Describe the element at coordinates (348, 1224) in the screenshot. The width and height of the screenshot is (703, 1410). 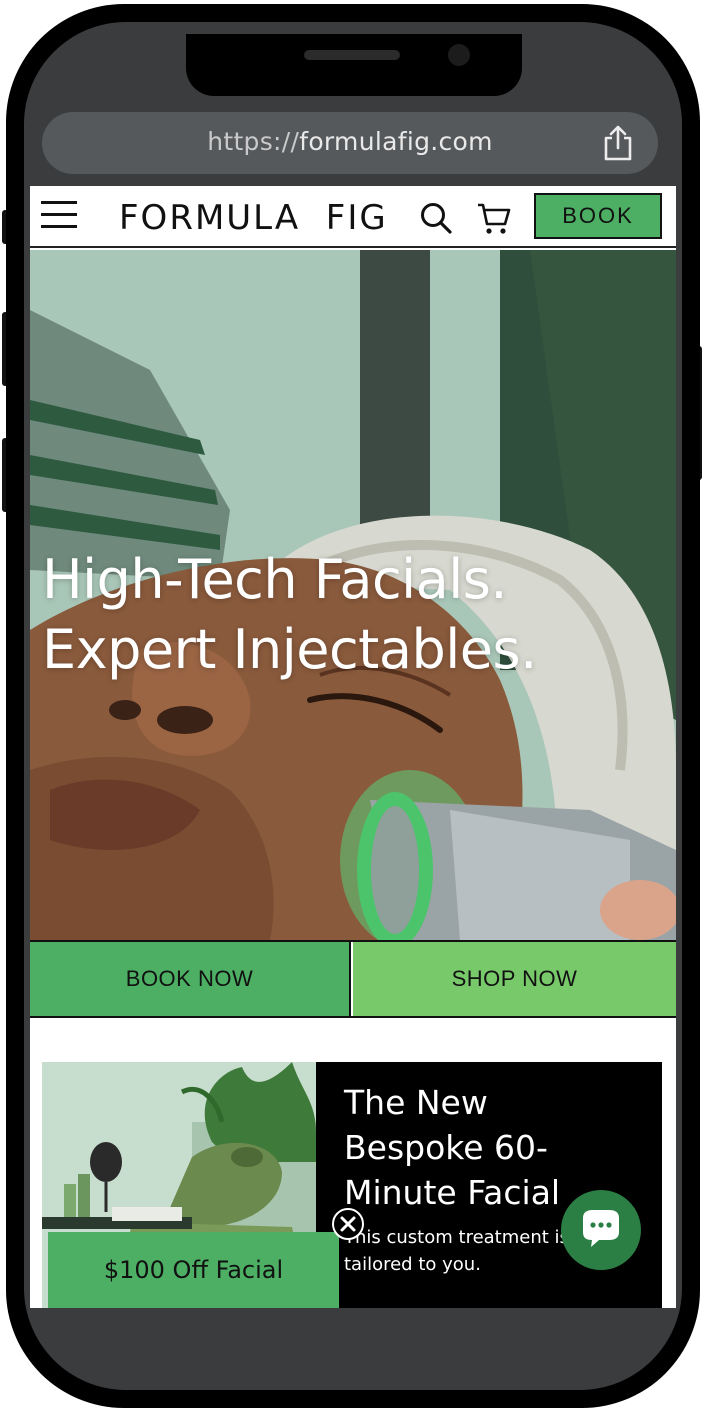
I see `close-circle-icon` at that location.